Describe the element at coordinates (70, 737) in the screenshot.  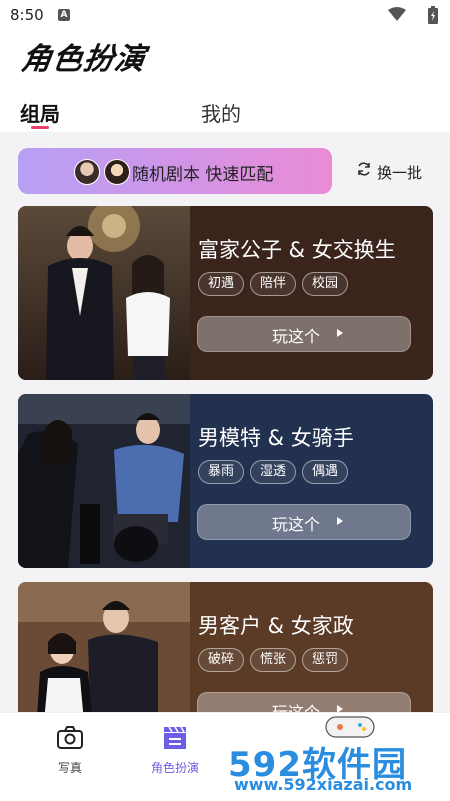
I see `camera-icon` at that location.